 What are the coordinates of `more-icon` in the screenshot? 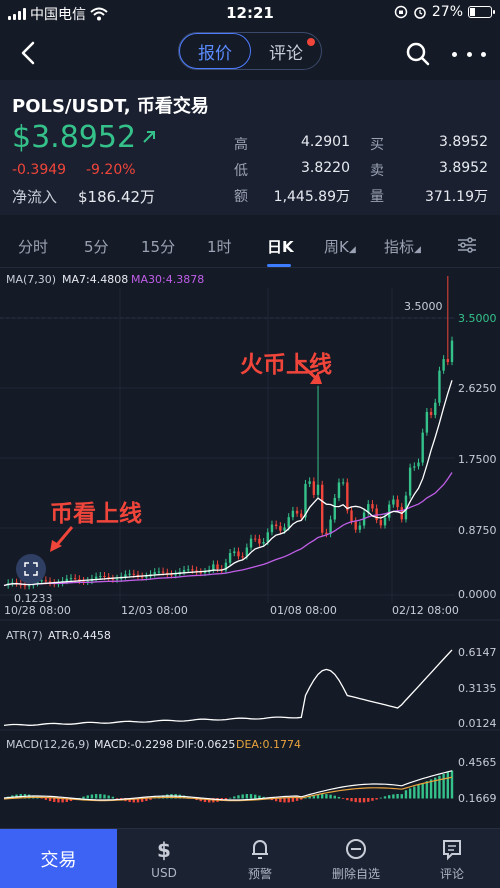 It's located at (469, 54).